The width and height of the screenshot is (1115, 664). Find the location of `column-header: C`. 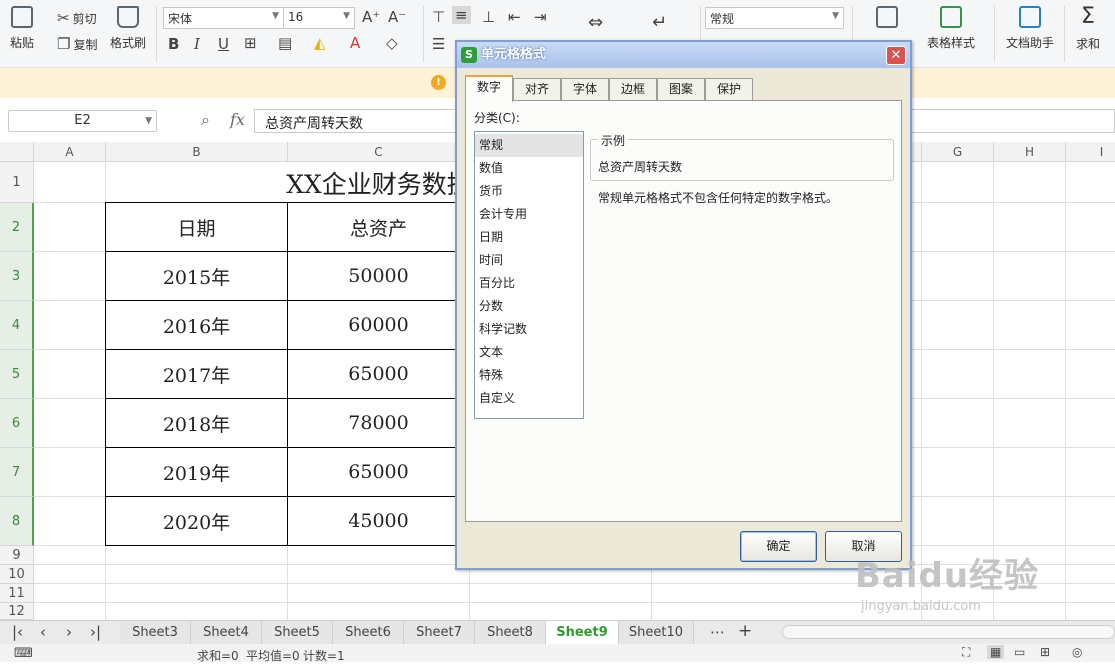

column-header: C is located at coordinates (379, 152).